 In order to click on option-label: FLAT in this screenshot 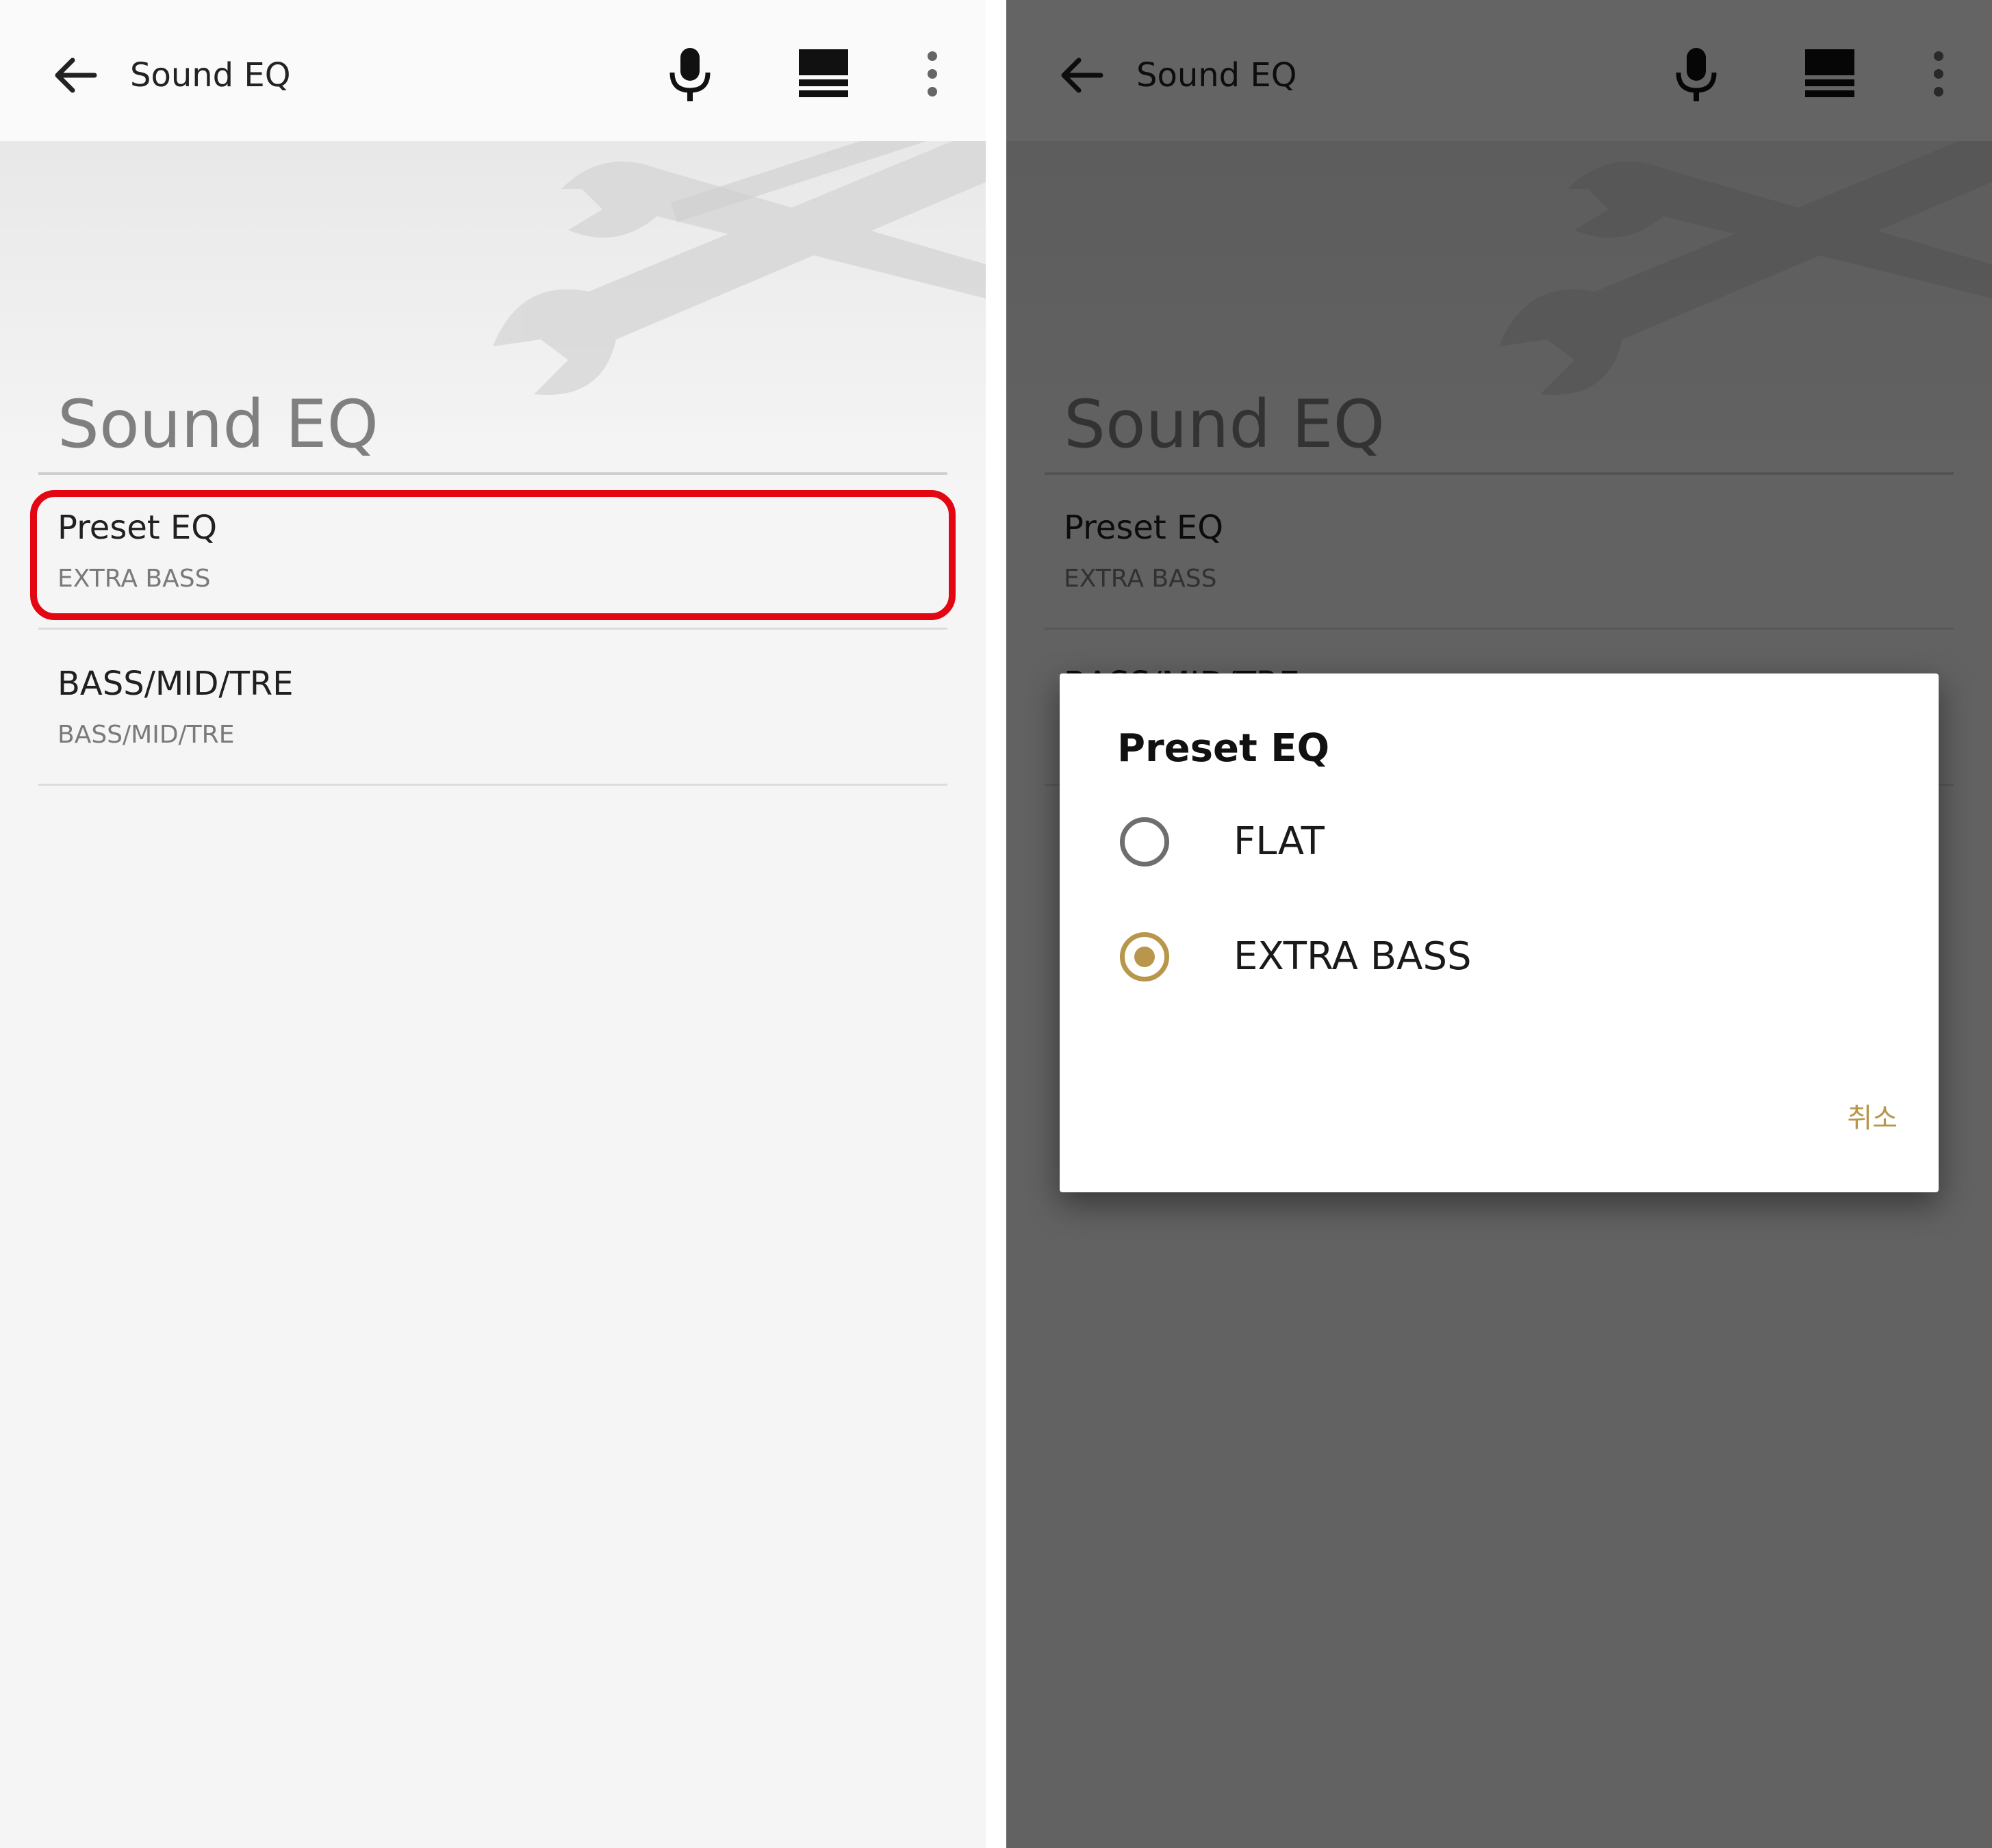, I will do `click(1279, 841)`.